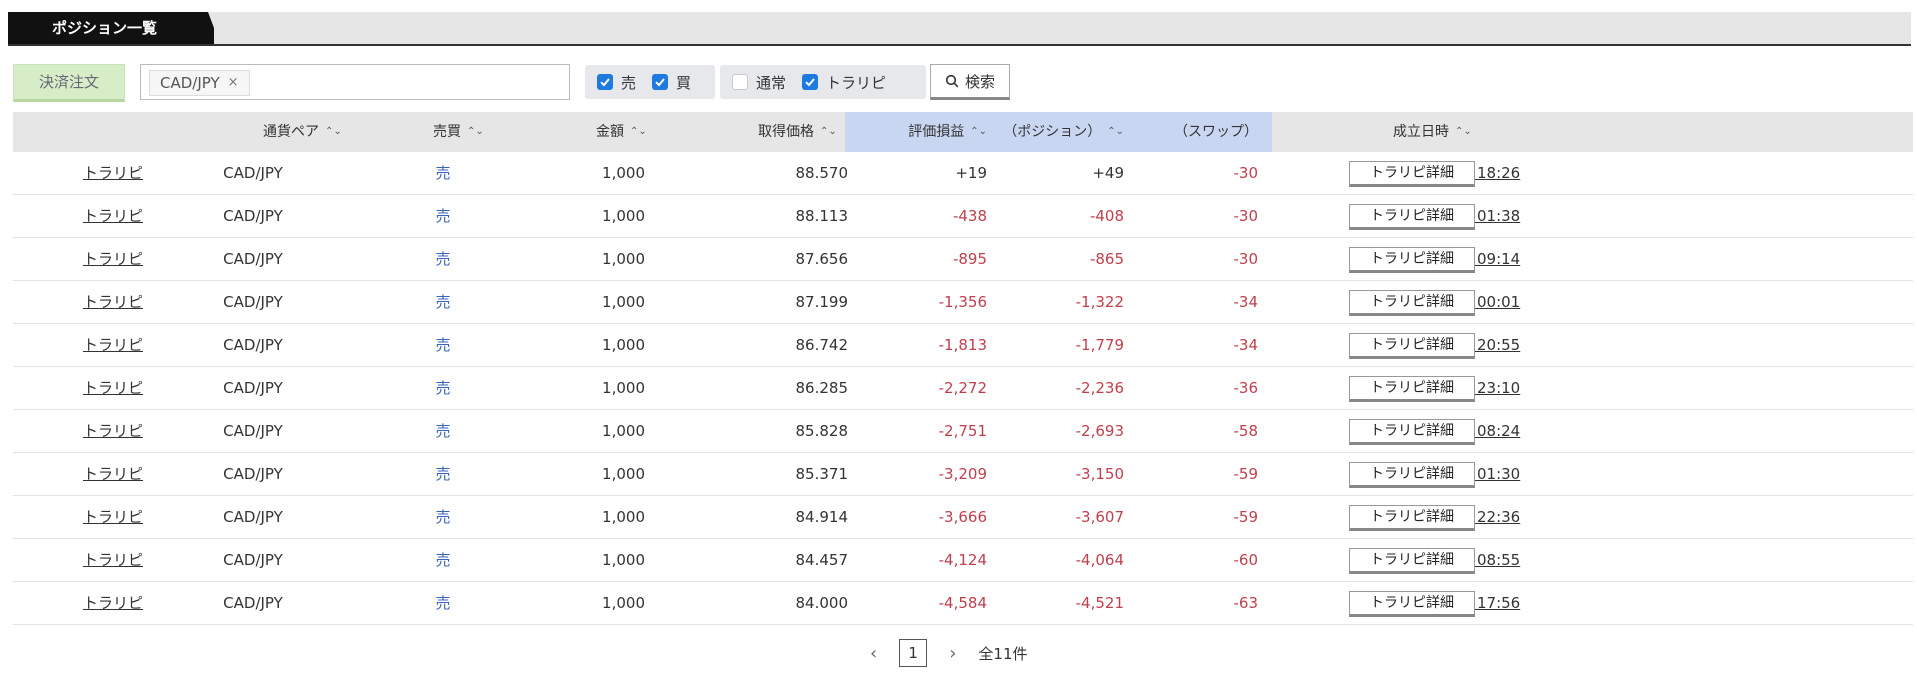  What do you see at coordinates (1106, 216) in the screenshot?
I see `cell-position: -408` at bounding box center [1106, 216].